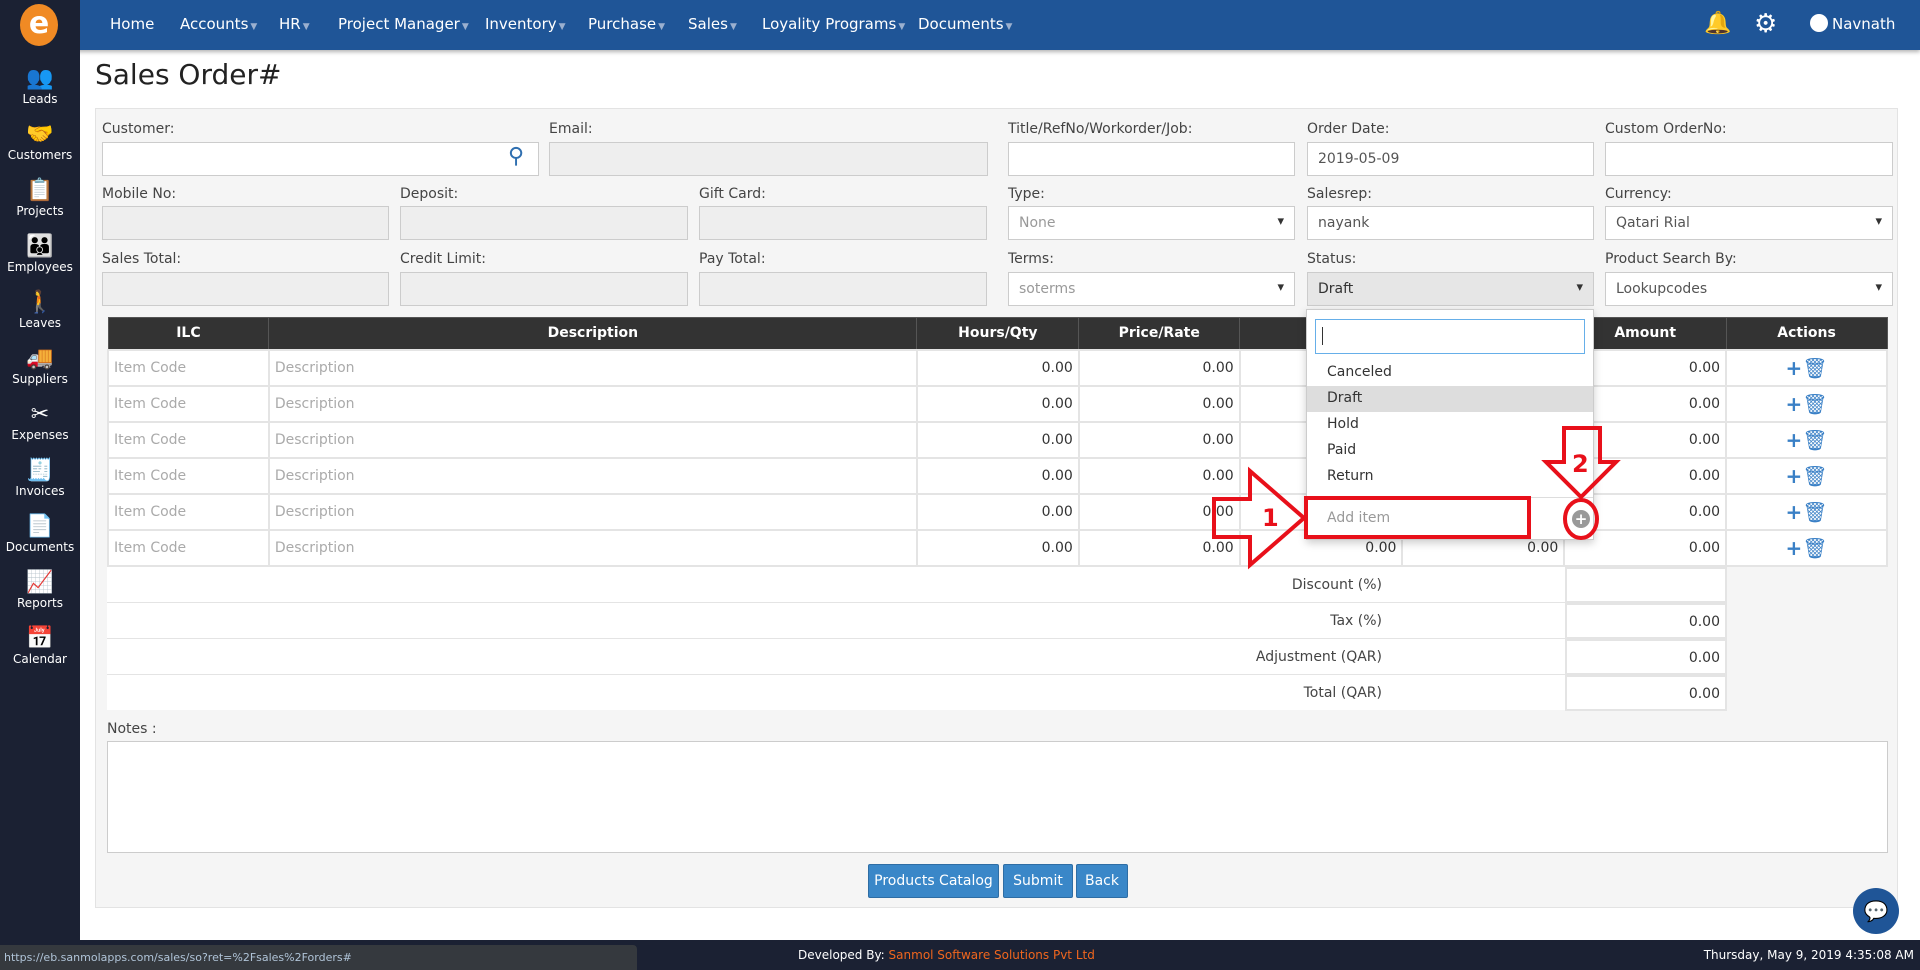  I want to click on caret-down-icon: ▼, so click(254, 27).